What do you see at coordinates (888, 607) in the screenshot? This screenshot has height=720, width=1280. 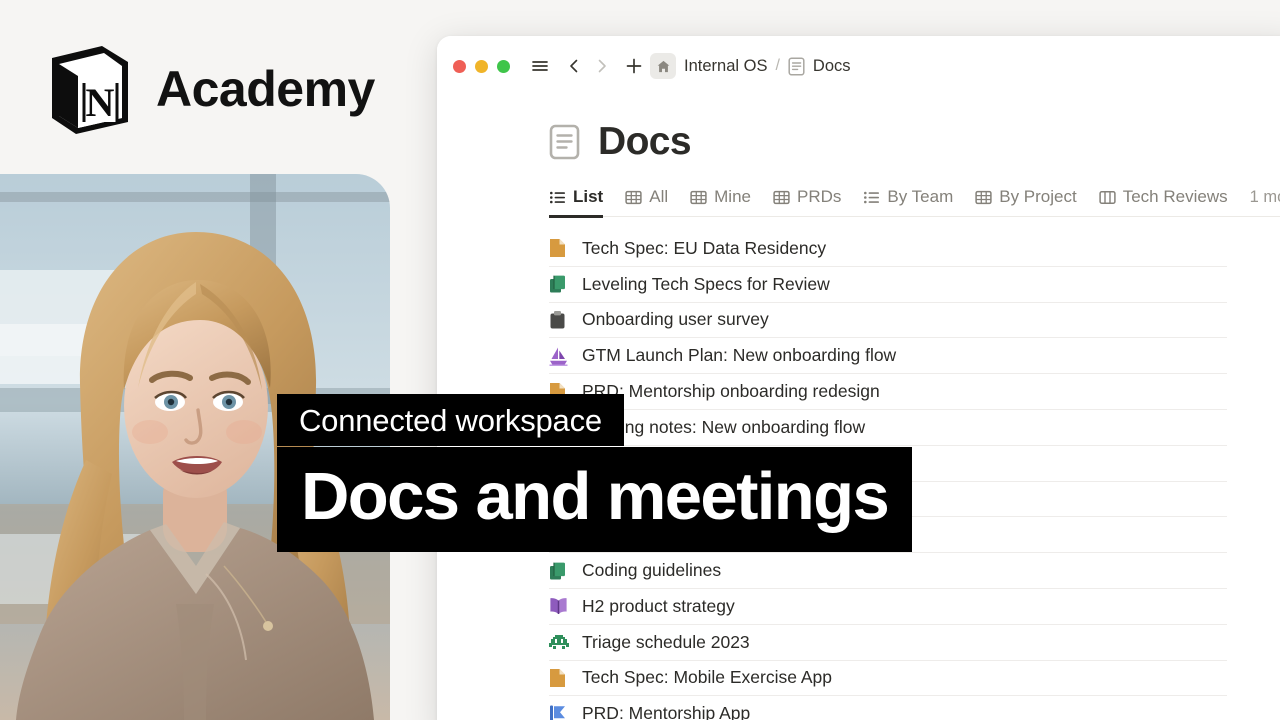 I see `list-item: H2 product strategy` at bounding box center [888, 607].